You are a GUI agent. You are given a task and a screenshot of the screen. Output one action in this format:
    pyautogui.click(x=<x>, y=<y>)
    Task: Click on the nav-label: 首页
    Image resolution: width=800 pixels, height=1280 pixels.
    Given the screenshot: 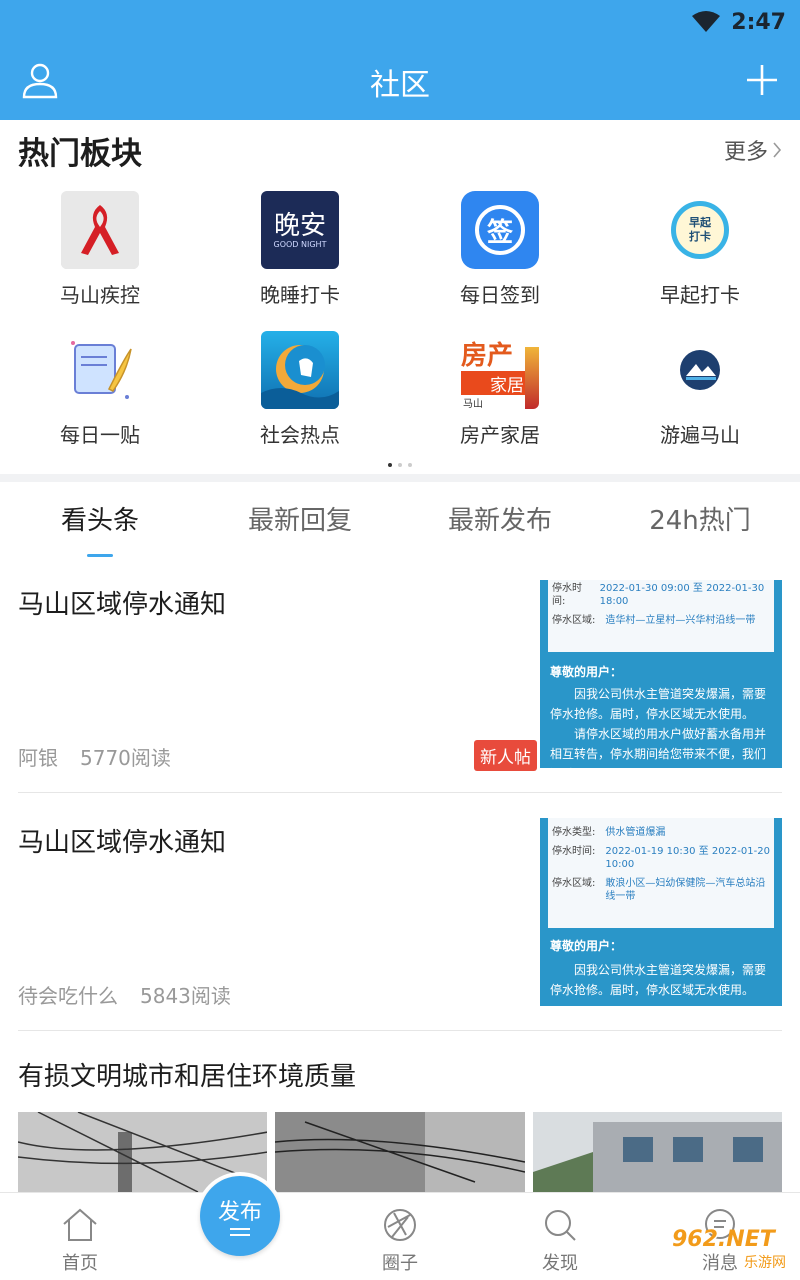 What is the action you would take?
    pyautogui.click(x=80, y=1263)
    